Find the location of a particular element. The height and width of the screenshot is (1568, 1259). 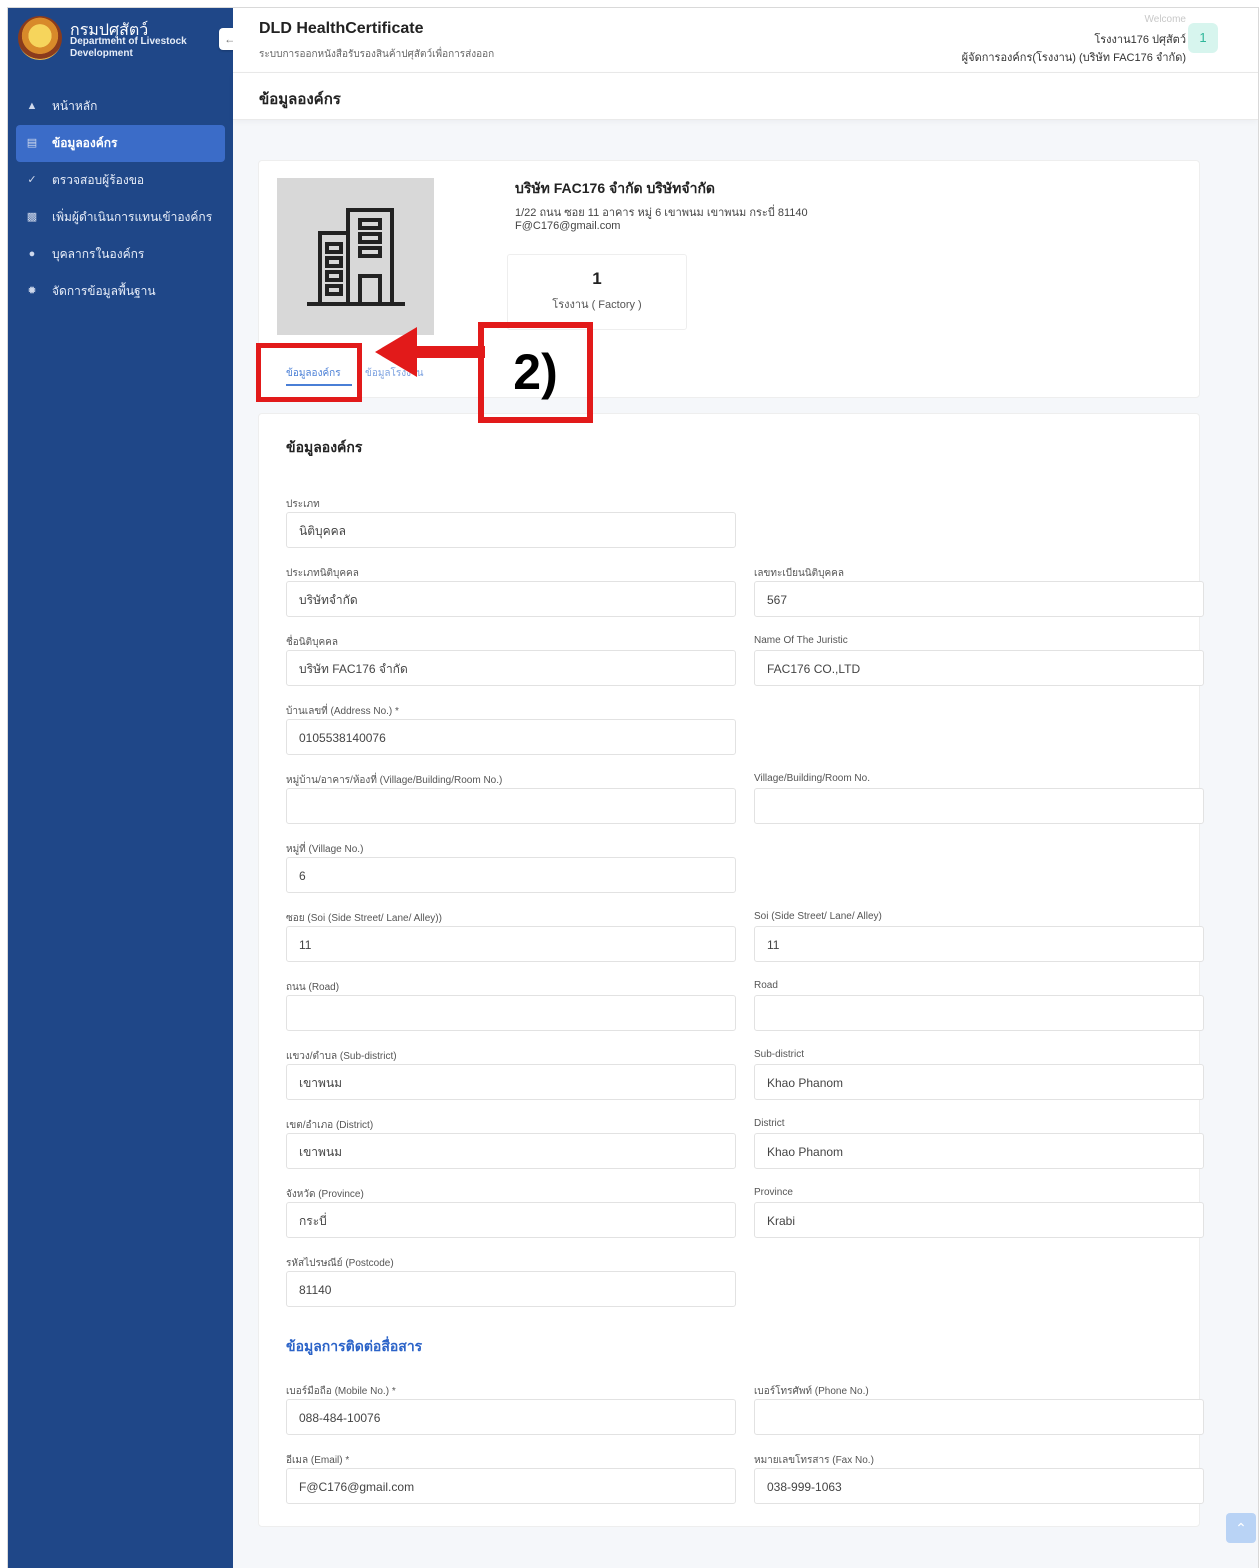

factory-count-card: 1 โรงงาน ( Factory ) is located at coordinates (597, 292).